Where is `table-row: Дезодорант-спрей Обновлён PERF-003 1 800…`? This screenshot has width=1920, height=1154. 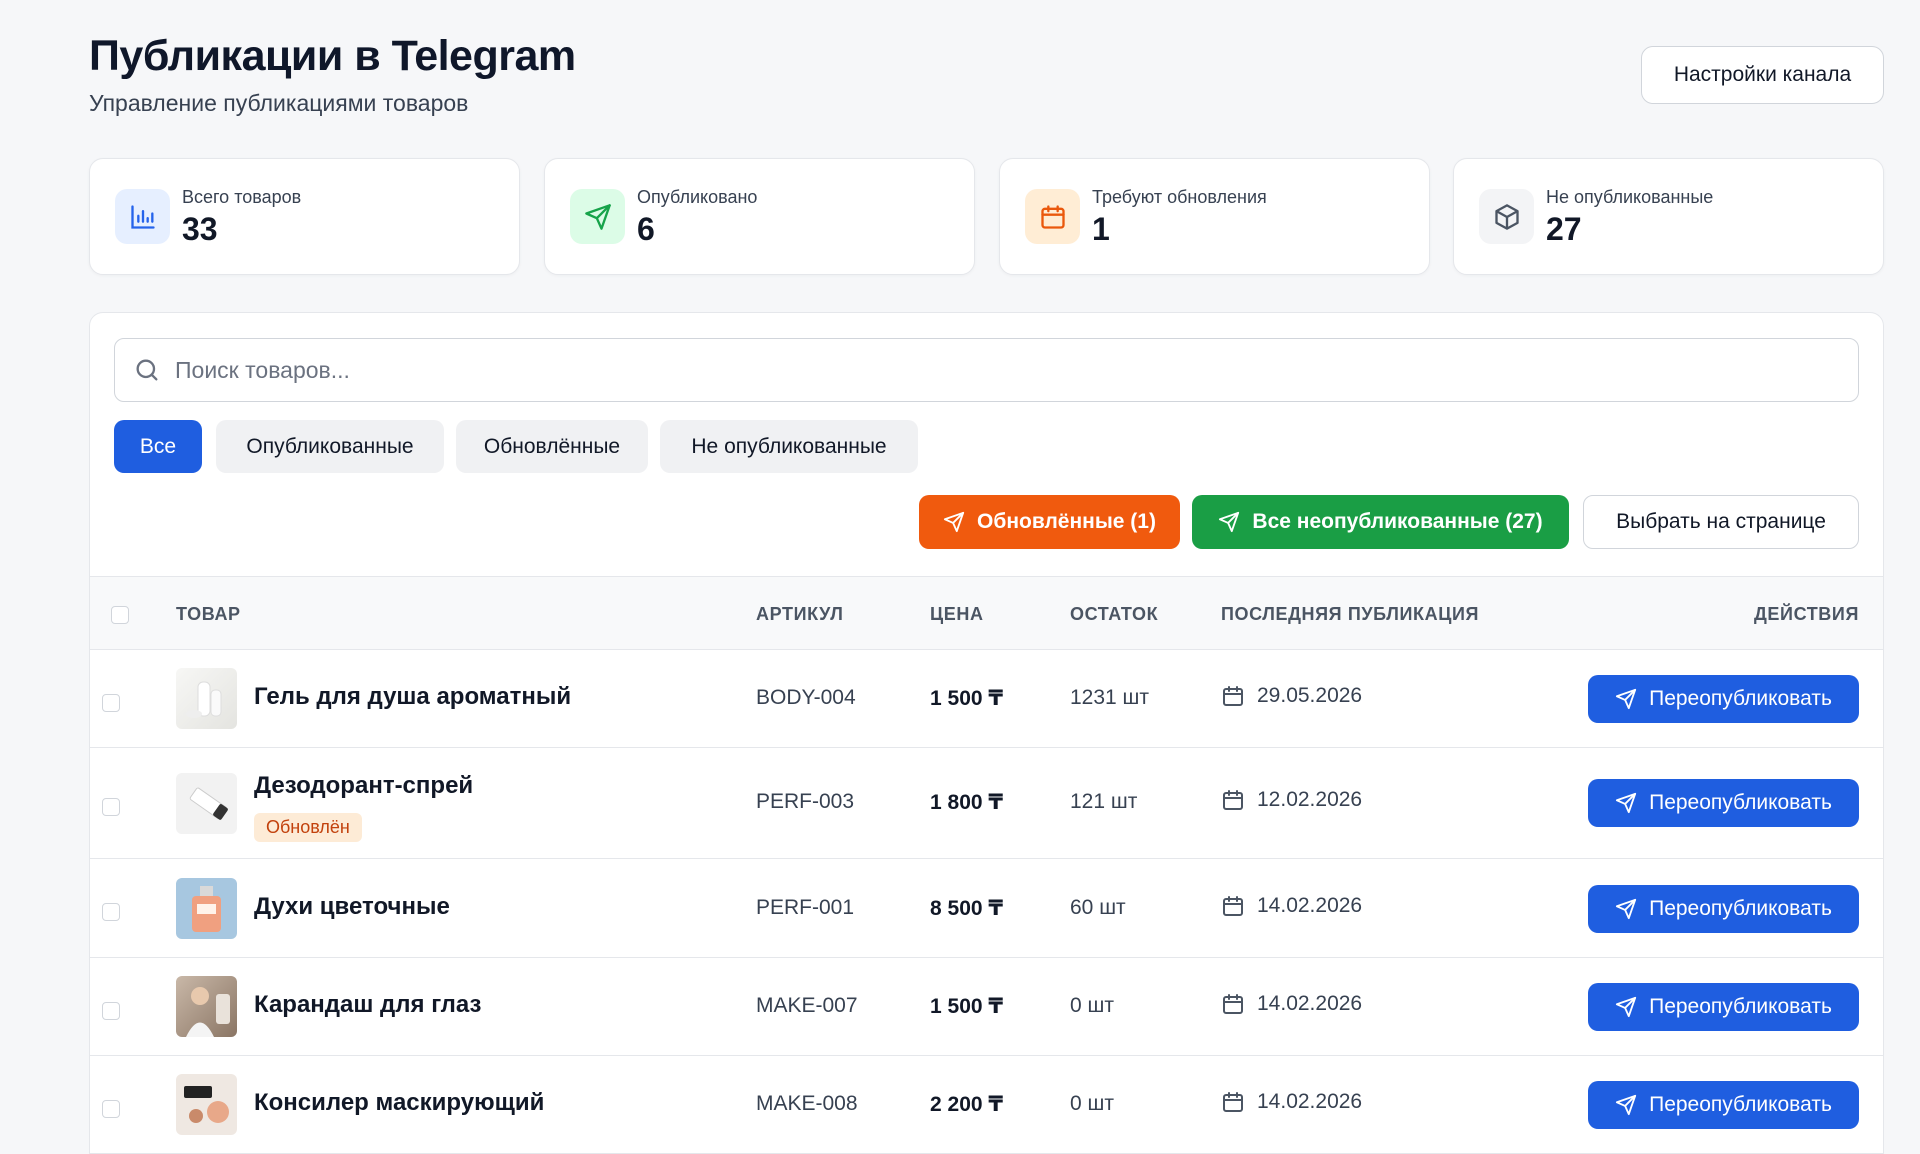 table-row: Дезодорант-спрей Обновлён PERF-003 1 800… is located at coordinates (986, 803).